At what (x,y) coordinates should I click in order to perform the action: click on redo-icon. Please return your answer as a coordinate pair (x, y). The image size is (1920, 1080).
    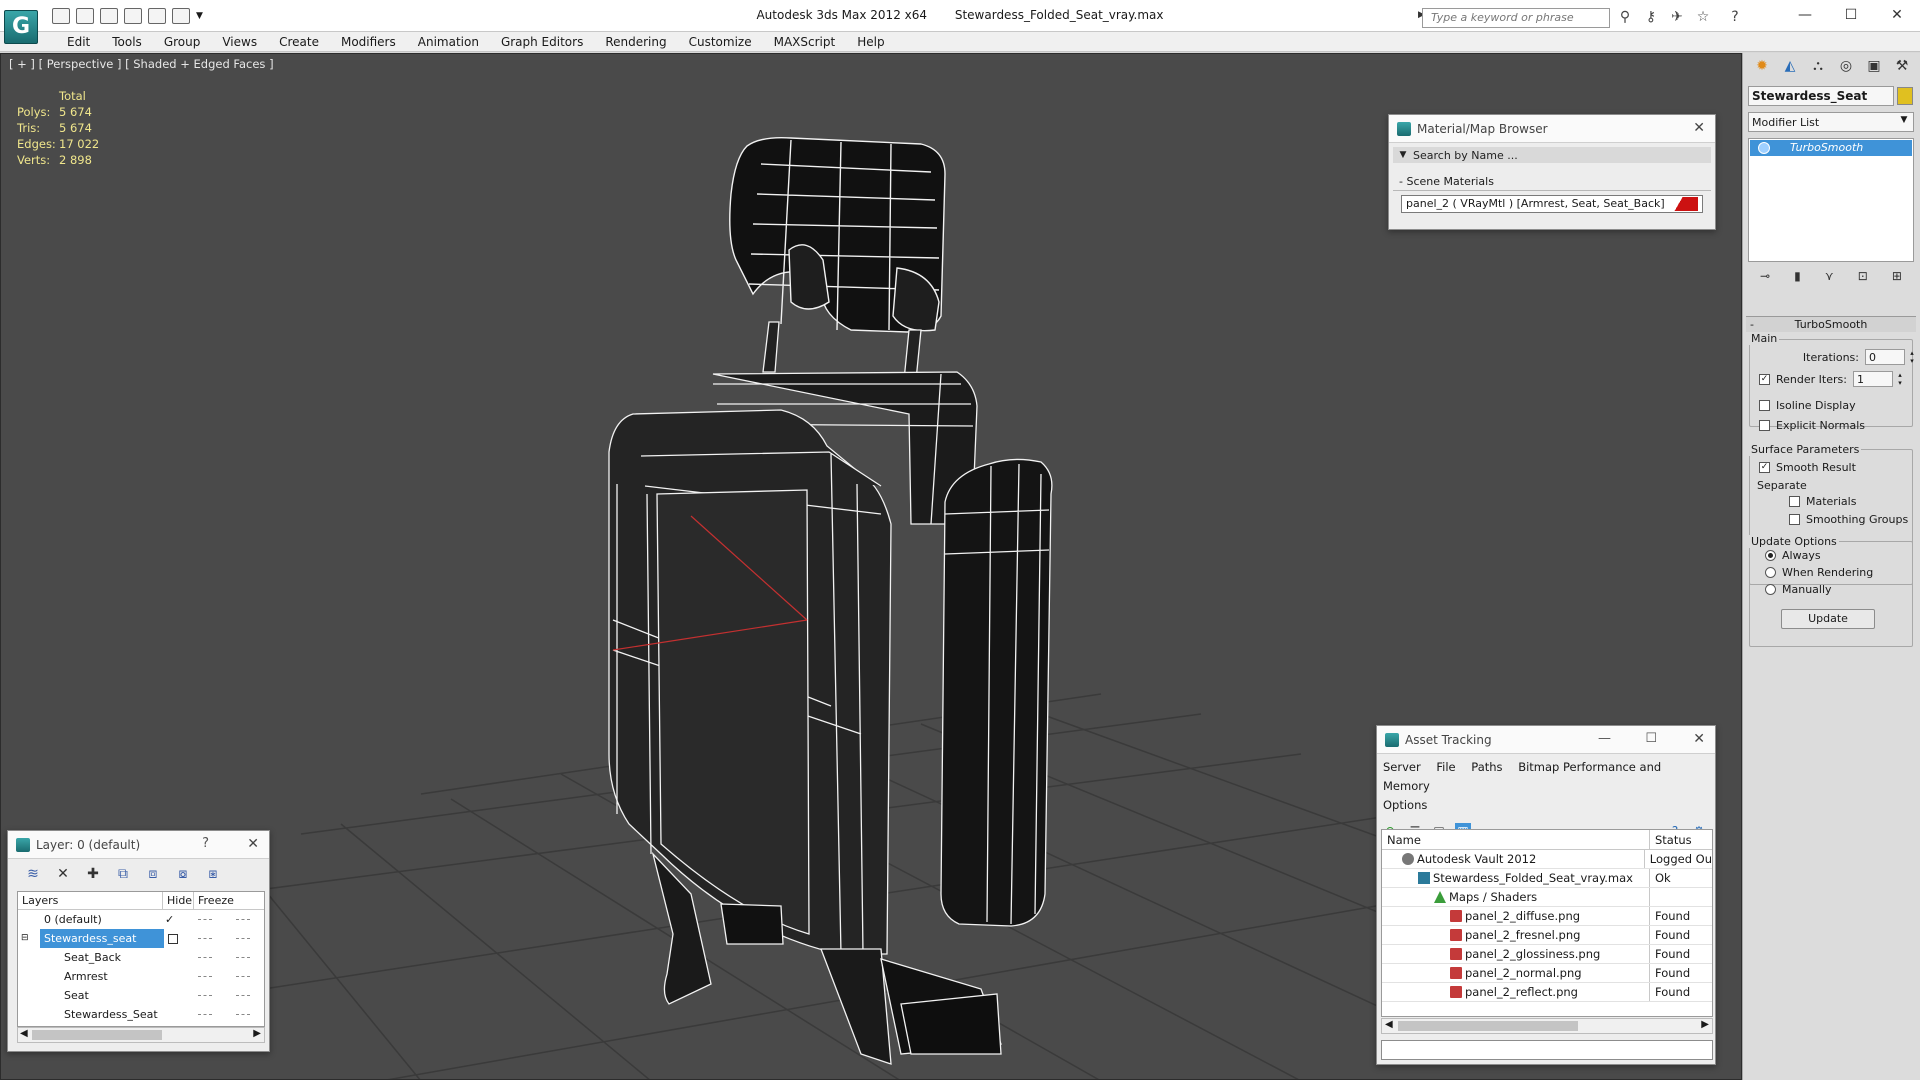
    Looking at the image, I should click on (157, 16).